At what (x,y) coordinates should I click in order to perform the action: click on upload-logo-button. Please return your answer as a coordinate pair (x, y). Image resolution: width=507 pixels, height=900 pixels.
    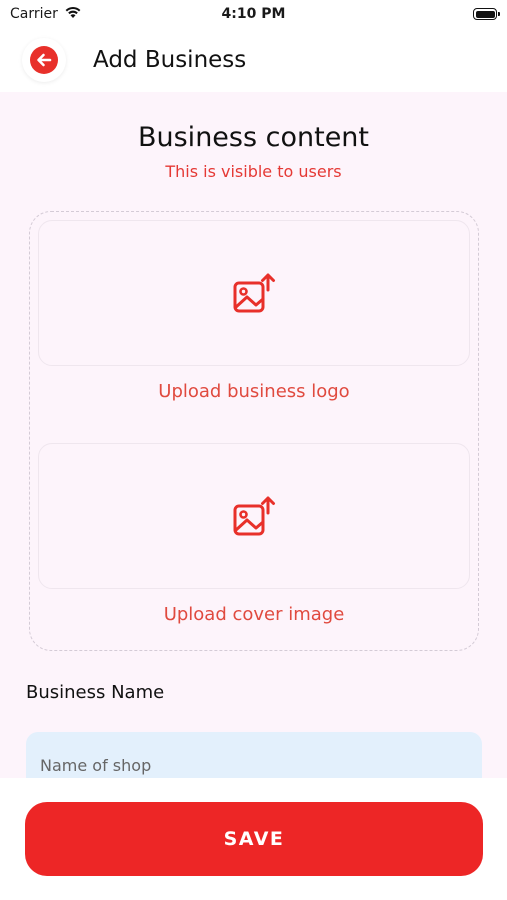
    Looking at the image, I should click on (254, 293).